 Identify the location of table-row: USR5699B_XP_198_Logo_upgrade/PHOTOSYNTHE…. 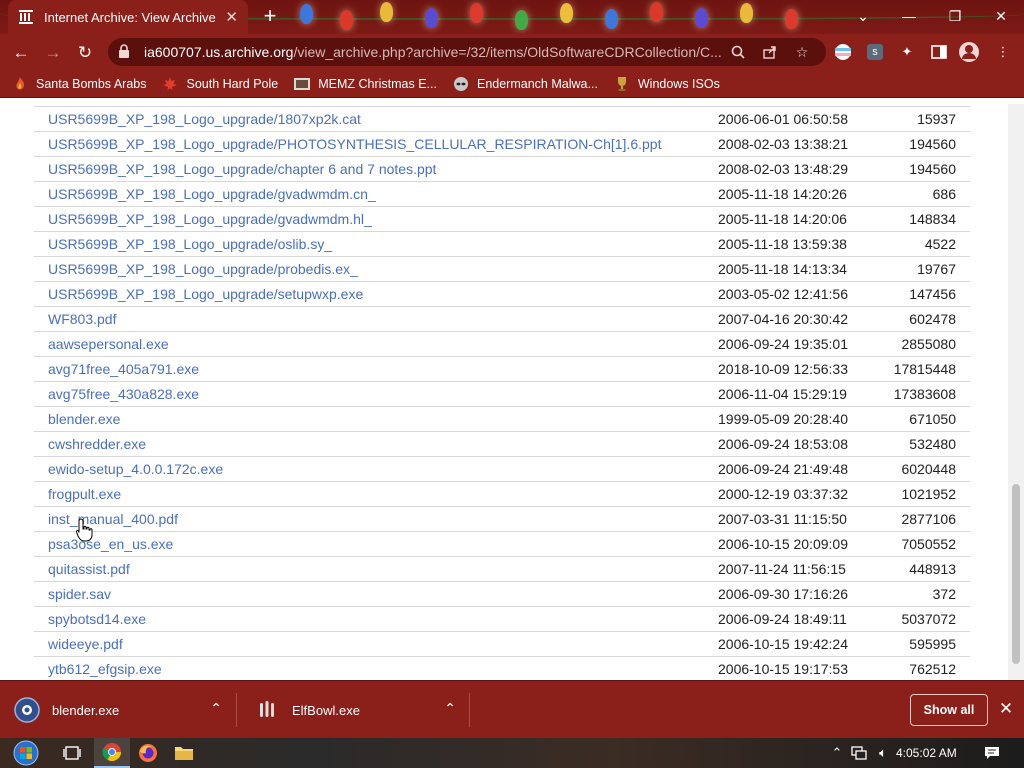
(502, 144).